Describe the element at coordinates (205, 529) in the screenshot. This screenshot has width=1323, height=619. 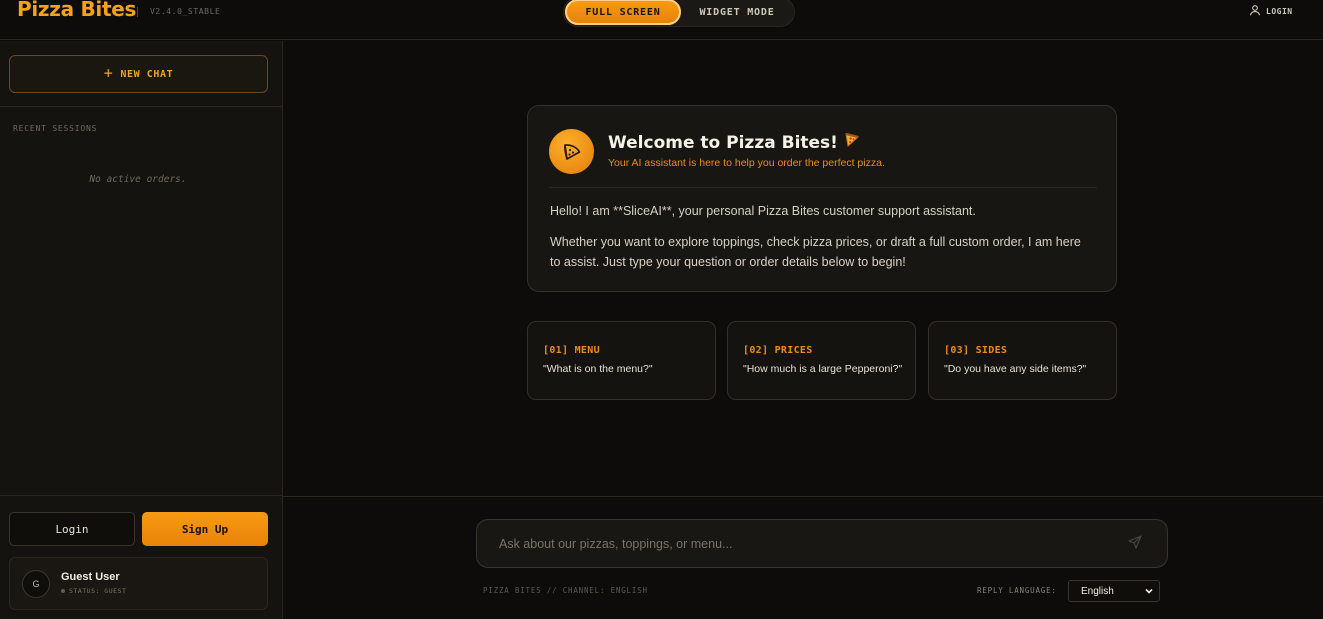
I see `sign-up-button: Sign Up` at that location.